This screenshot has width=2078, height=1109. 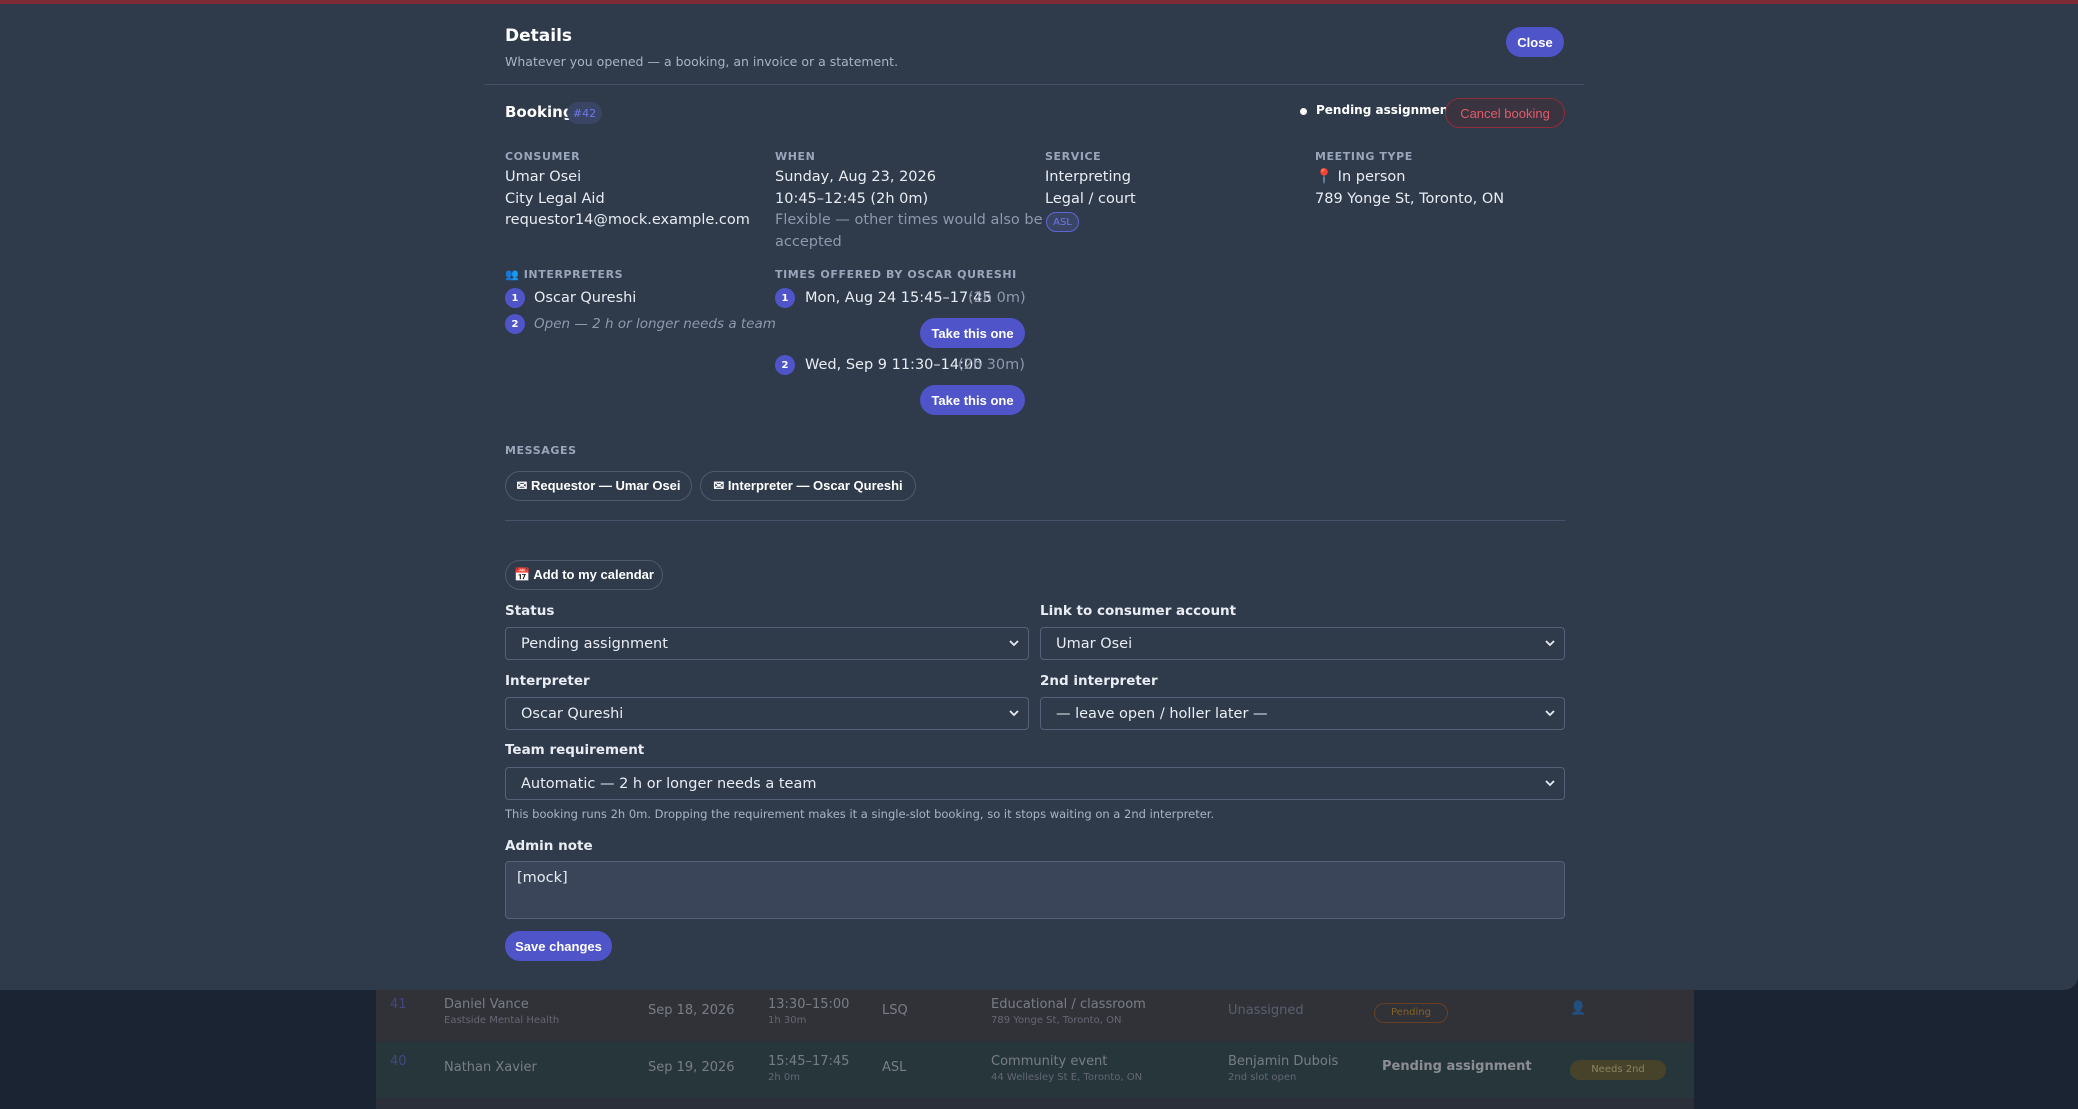 I want to click on dialog-title: Details, so click(x=539, y=36).